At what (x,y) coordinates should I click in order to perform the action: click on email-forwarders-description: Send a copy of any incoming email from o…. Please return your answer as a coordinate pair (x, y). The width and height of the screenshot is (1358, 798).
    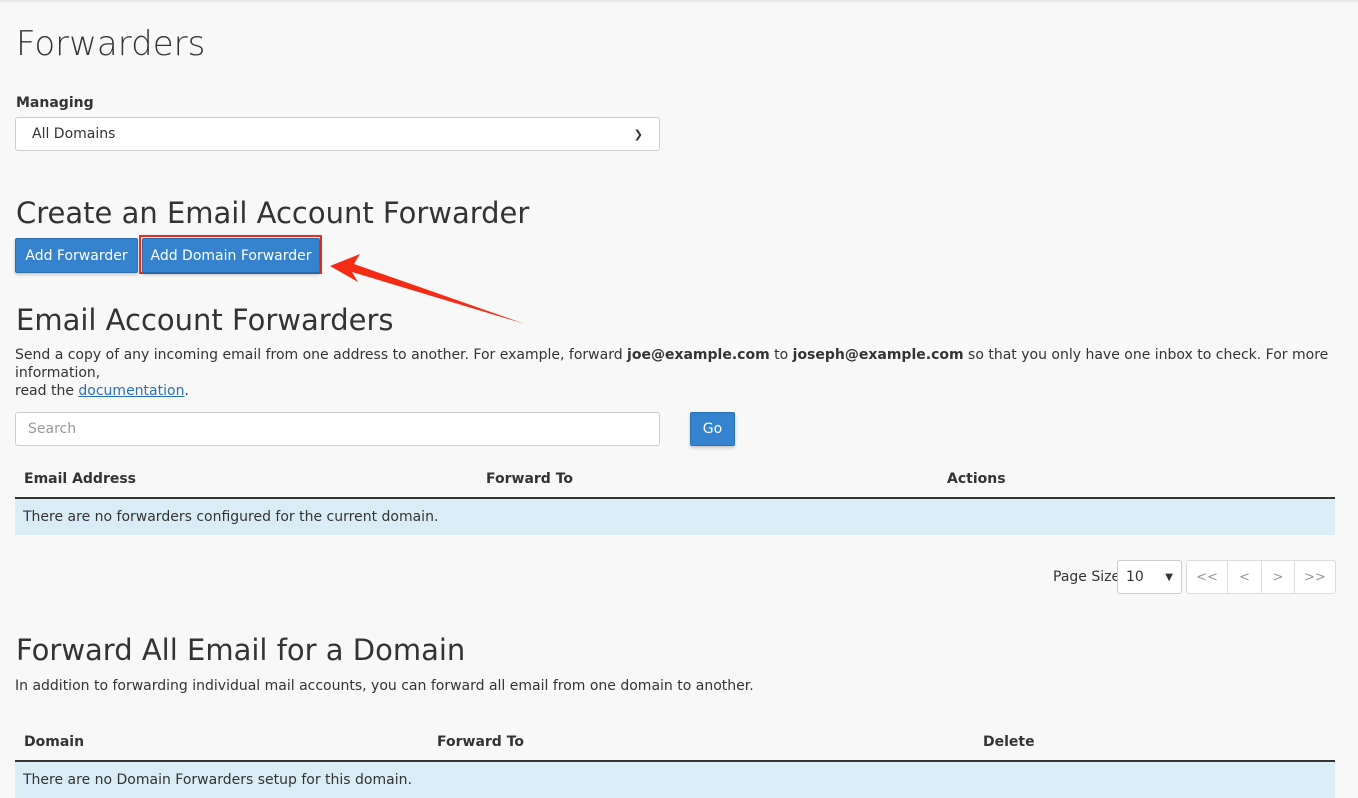
    Looking at the image, I should click on (672, 373).